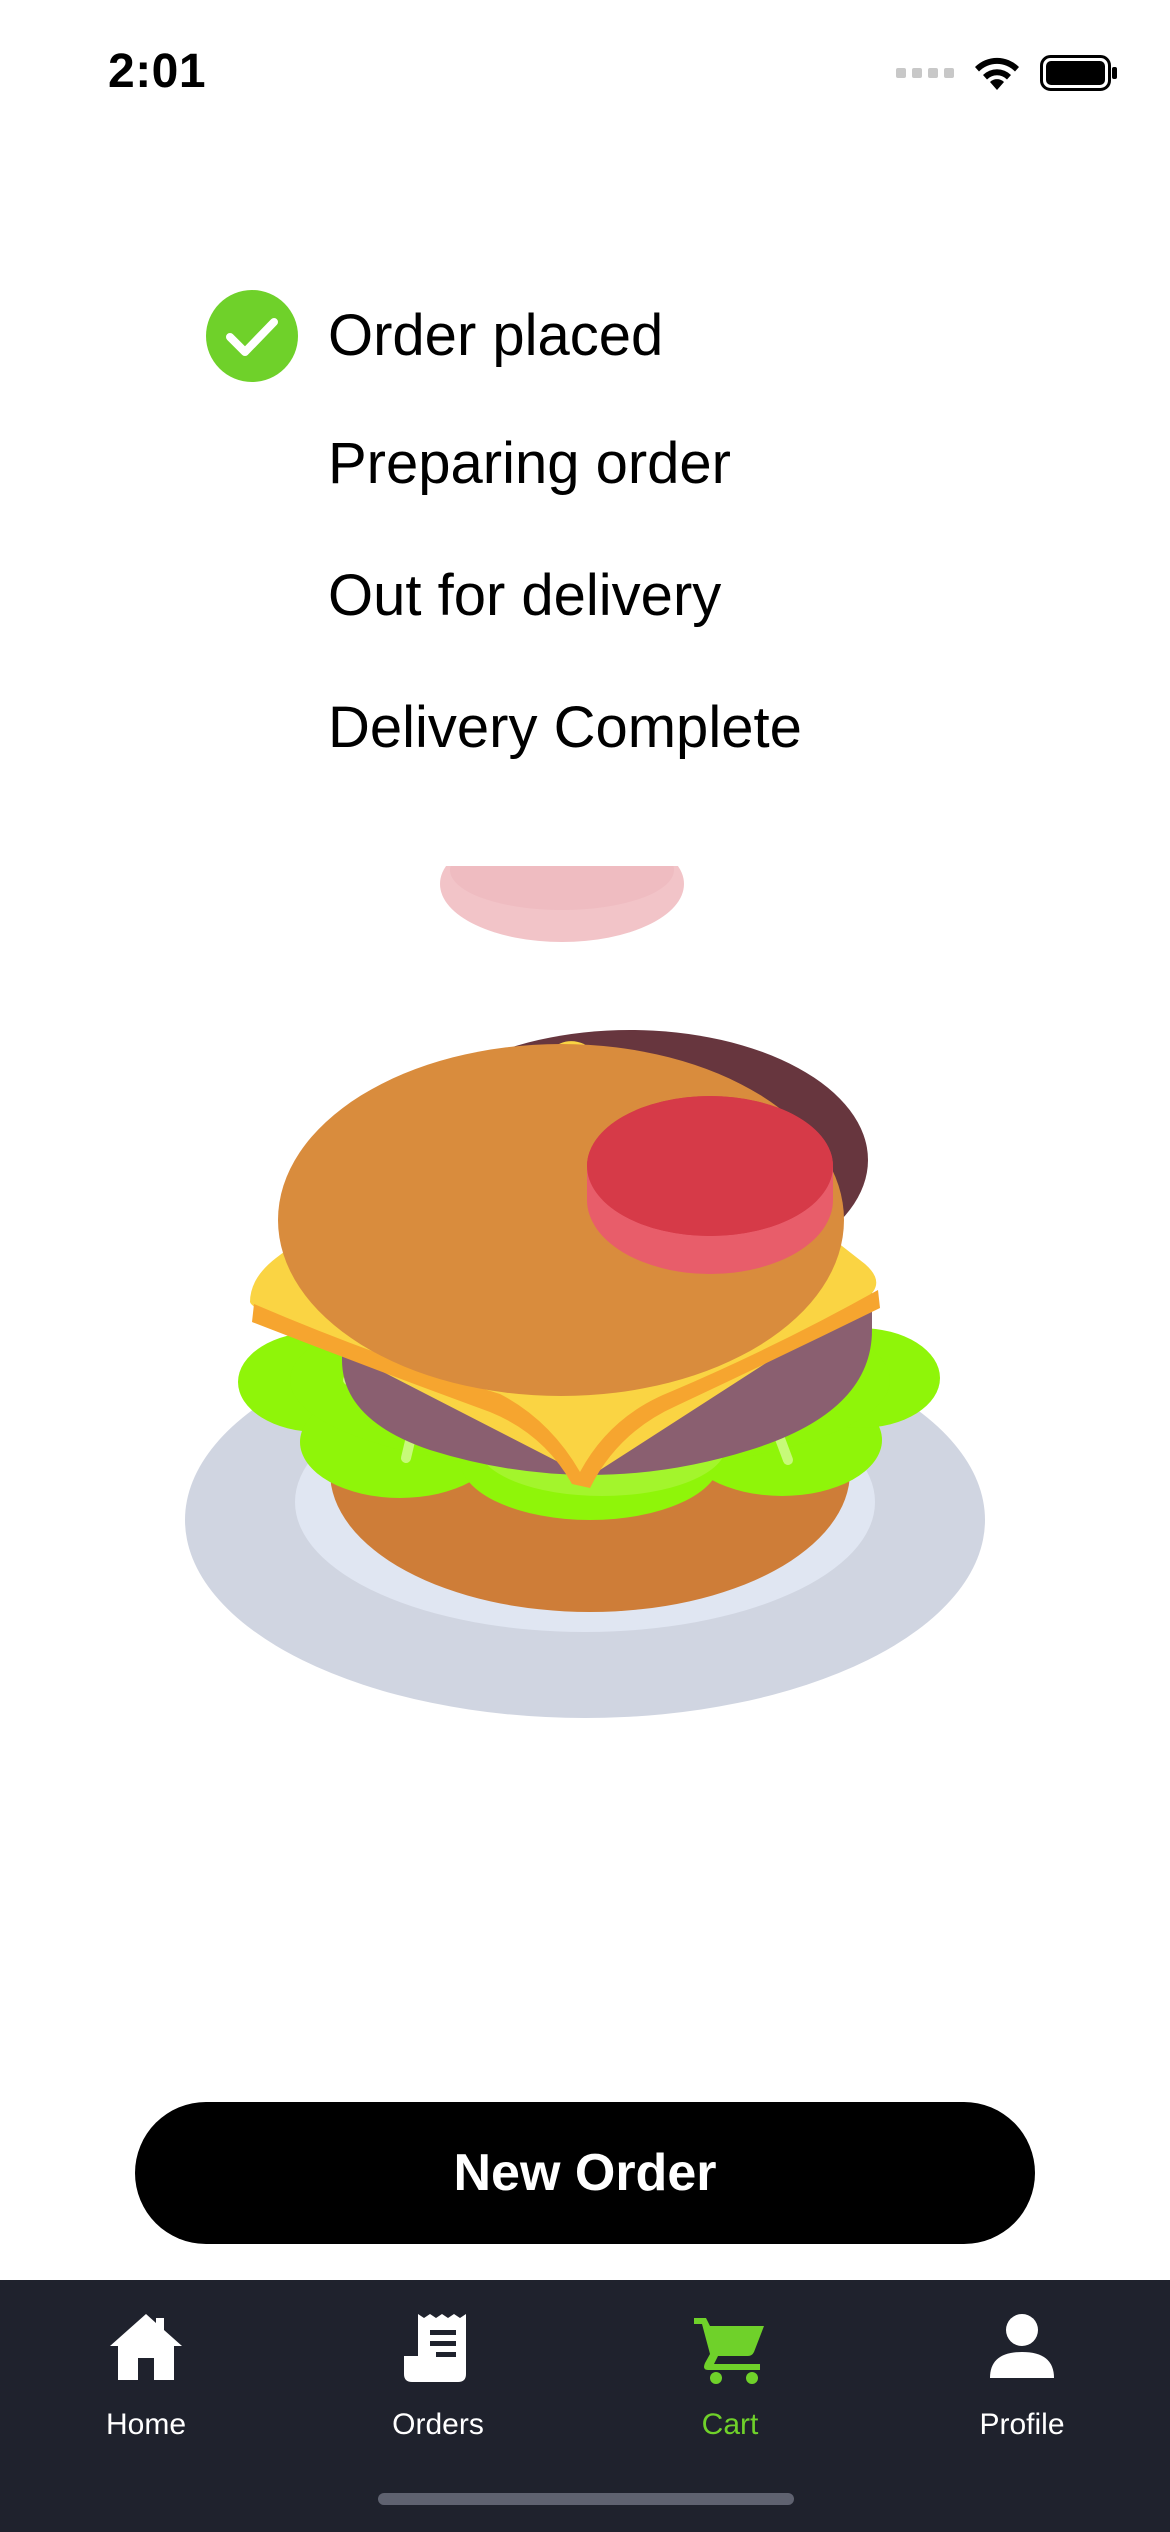  I want to click on tab-home-label: Home, so click(146, 2424).